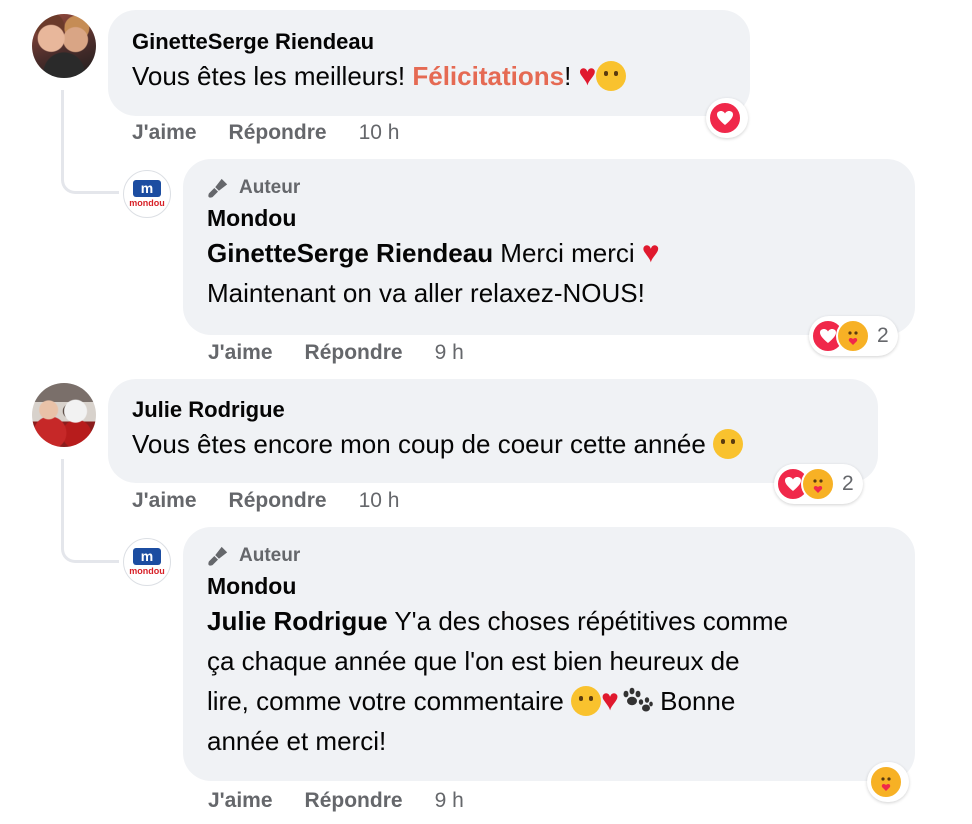 The image size is (972, 824). I want to click on avatar-julie, so click(64, 415).